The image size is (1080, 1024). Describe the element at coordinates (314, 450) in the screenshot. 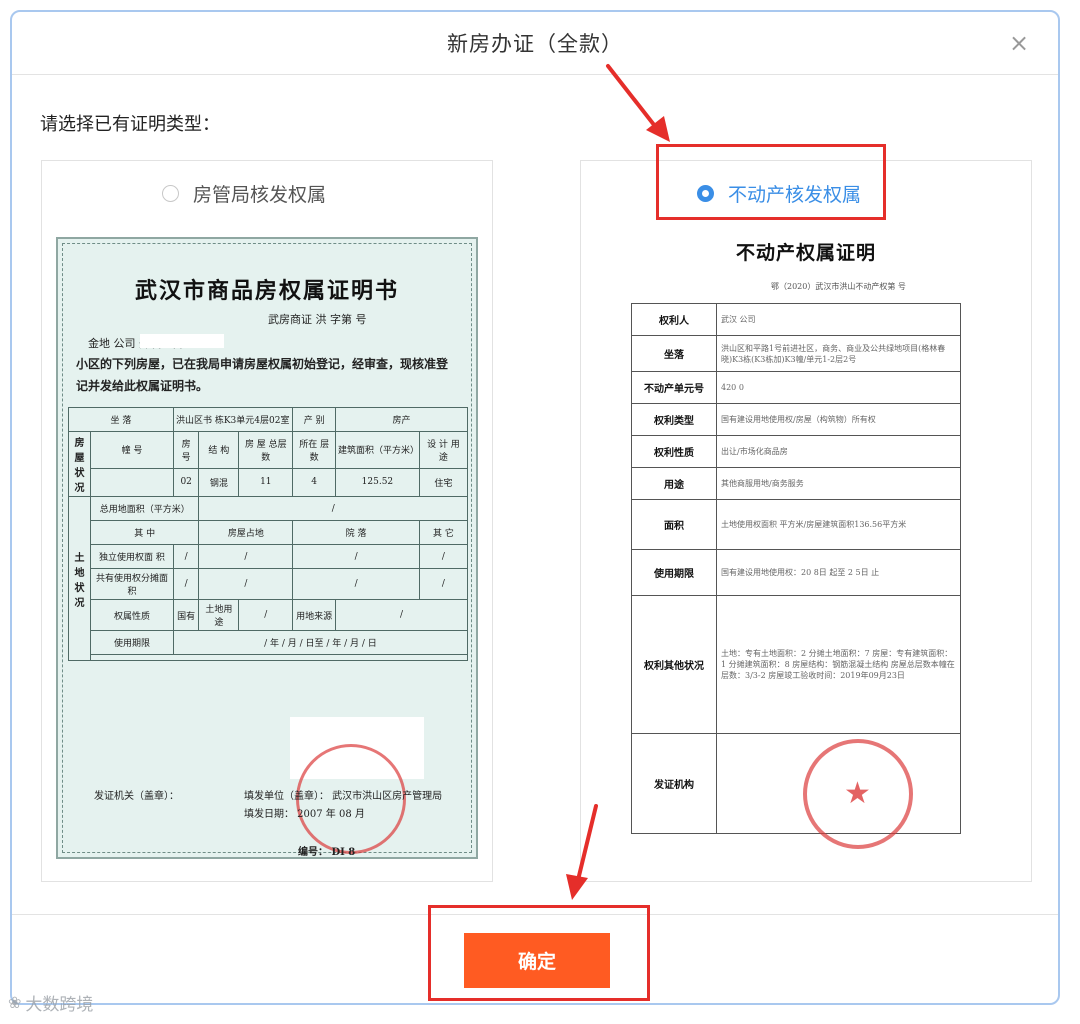

I see `table-cell: 所在 层数` at that location.